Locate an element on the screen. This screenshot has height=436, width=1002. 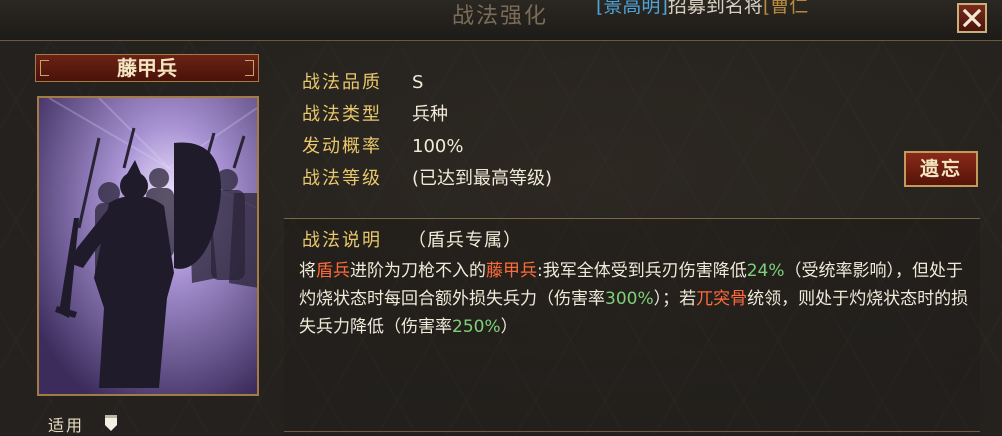
desc-seg-value: 300% is located at coordinates (629, 299).